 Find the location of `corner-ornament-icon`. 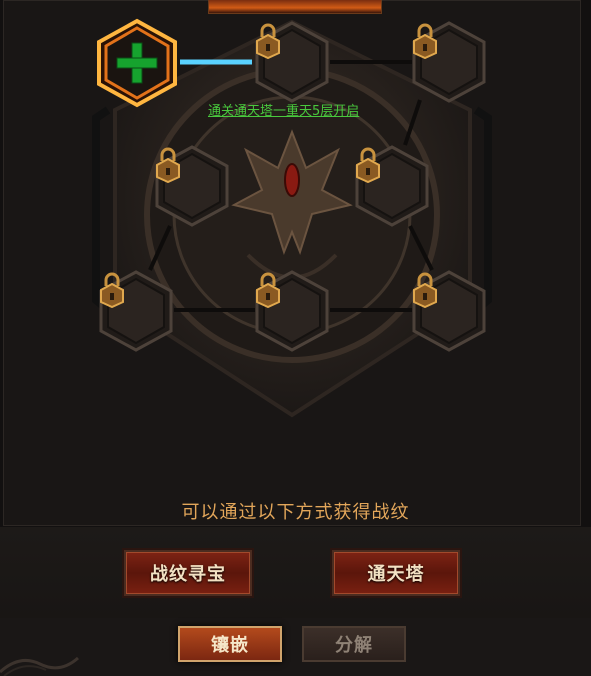

corner-ornament-icon is located at coordinates (39, 666).